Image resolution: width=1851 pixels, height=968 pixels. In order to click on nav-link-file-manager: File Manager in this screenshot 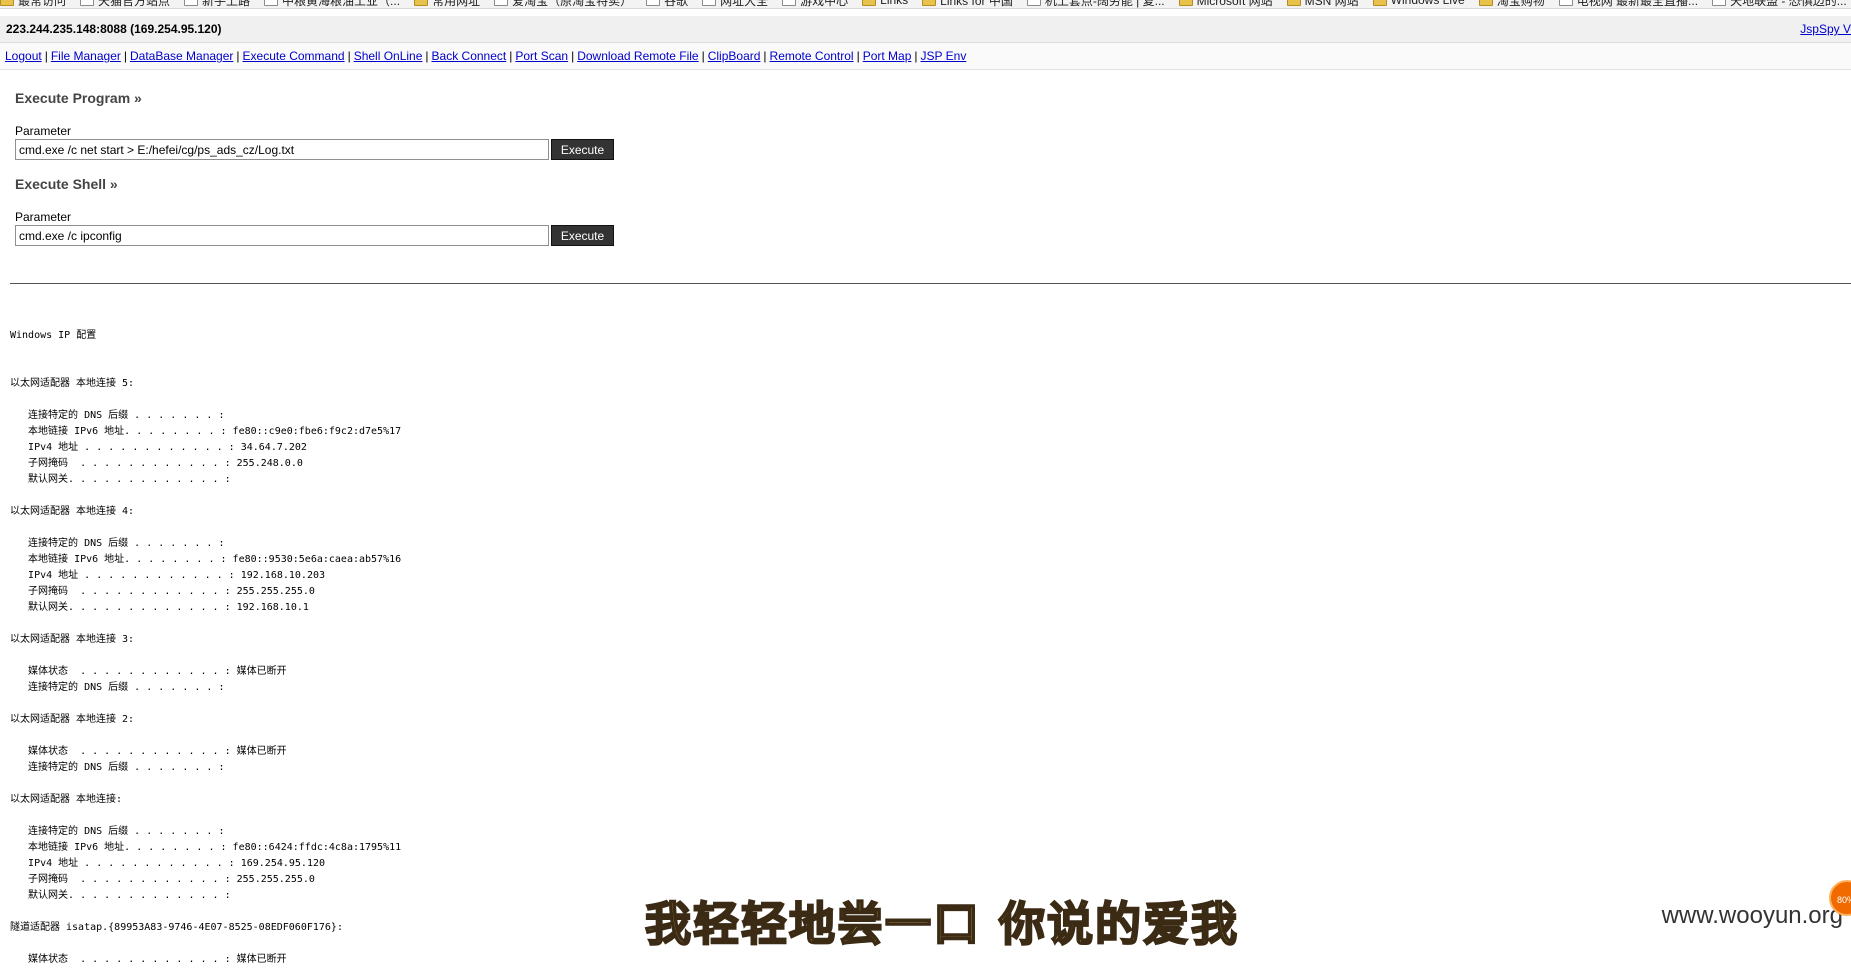, I will do `click(86, 56)`.